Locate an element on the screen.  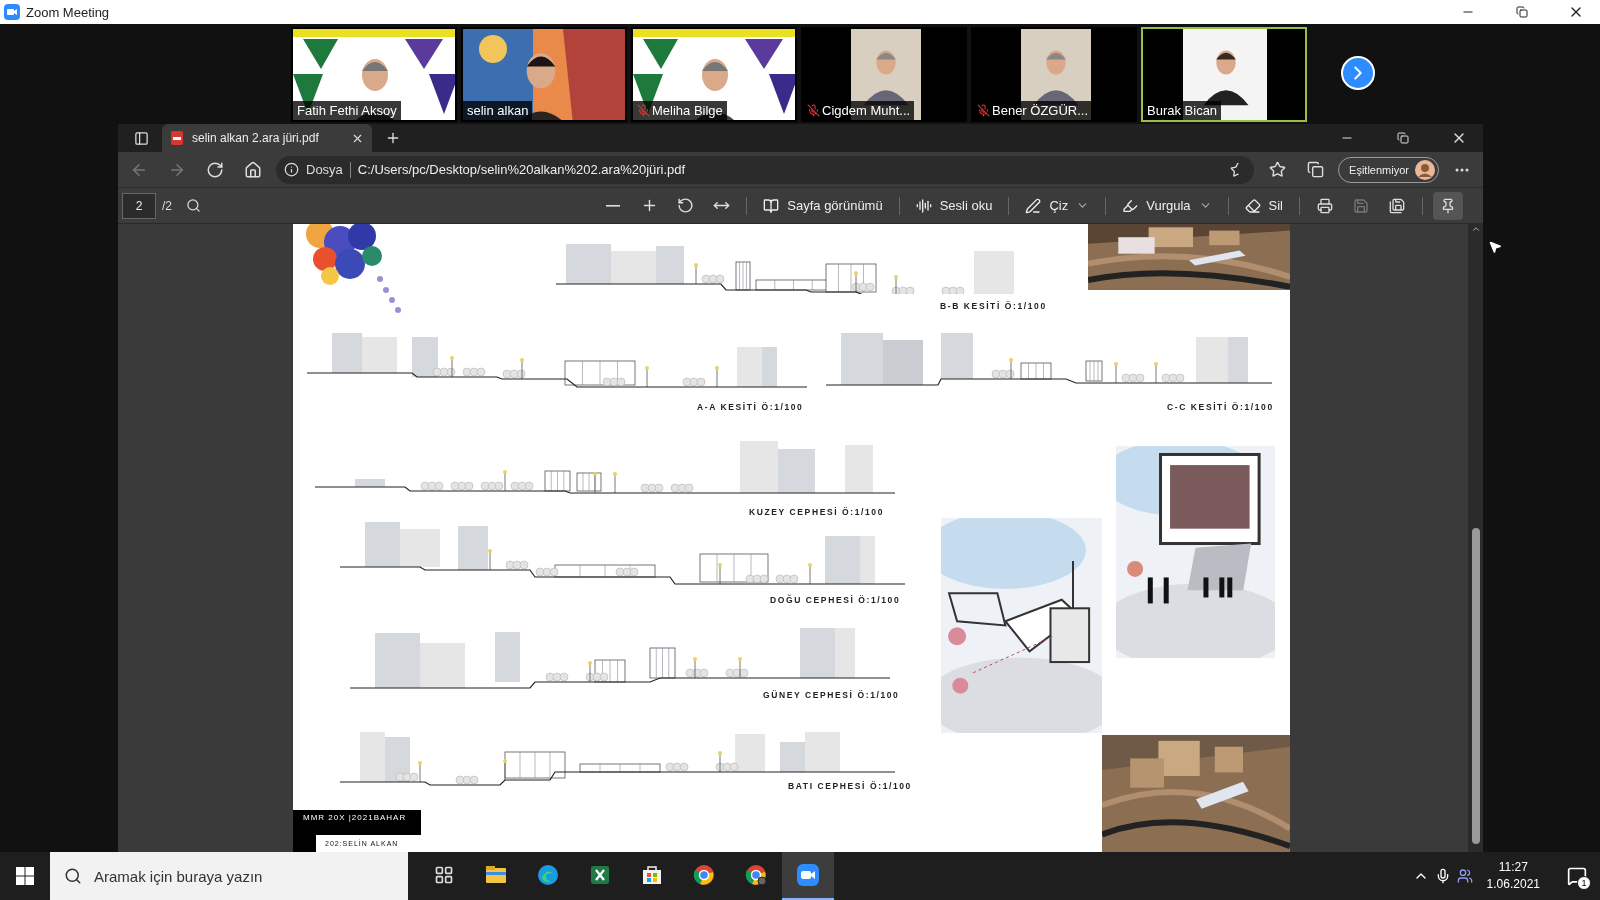
more-icon is located at coordinates (1462, 169).